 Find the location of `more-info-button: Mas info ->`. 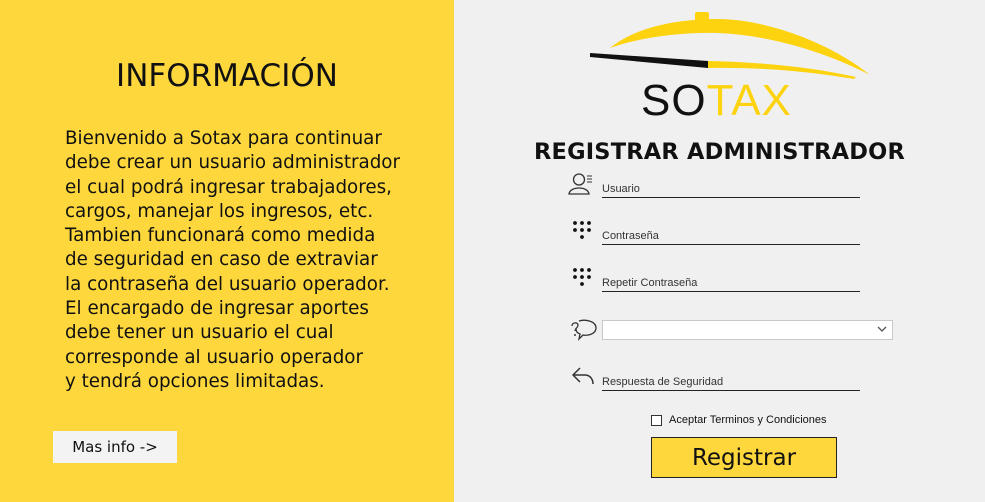

more-info-button: Mas info -> is located at coordinates (115, 447).